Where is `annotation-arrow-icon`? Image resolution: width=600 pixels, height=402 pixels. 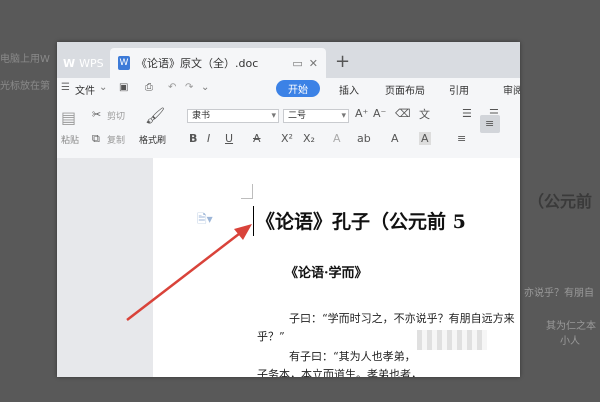 annotation-arrow-icon is located at coordinates (189, 272).